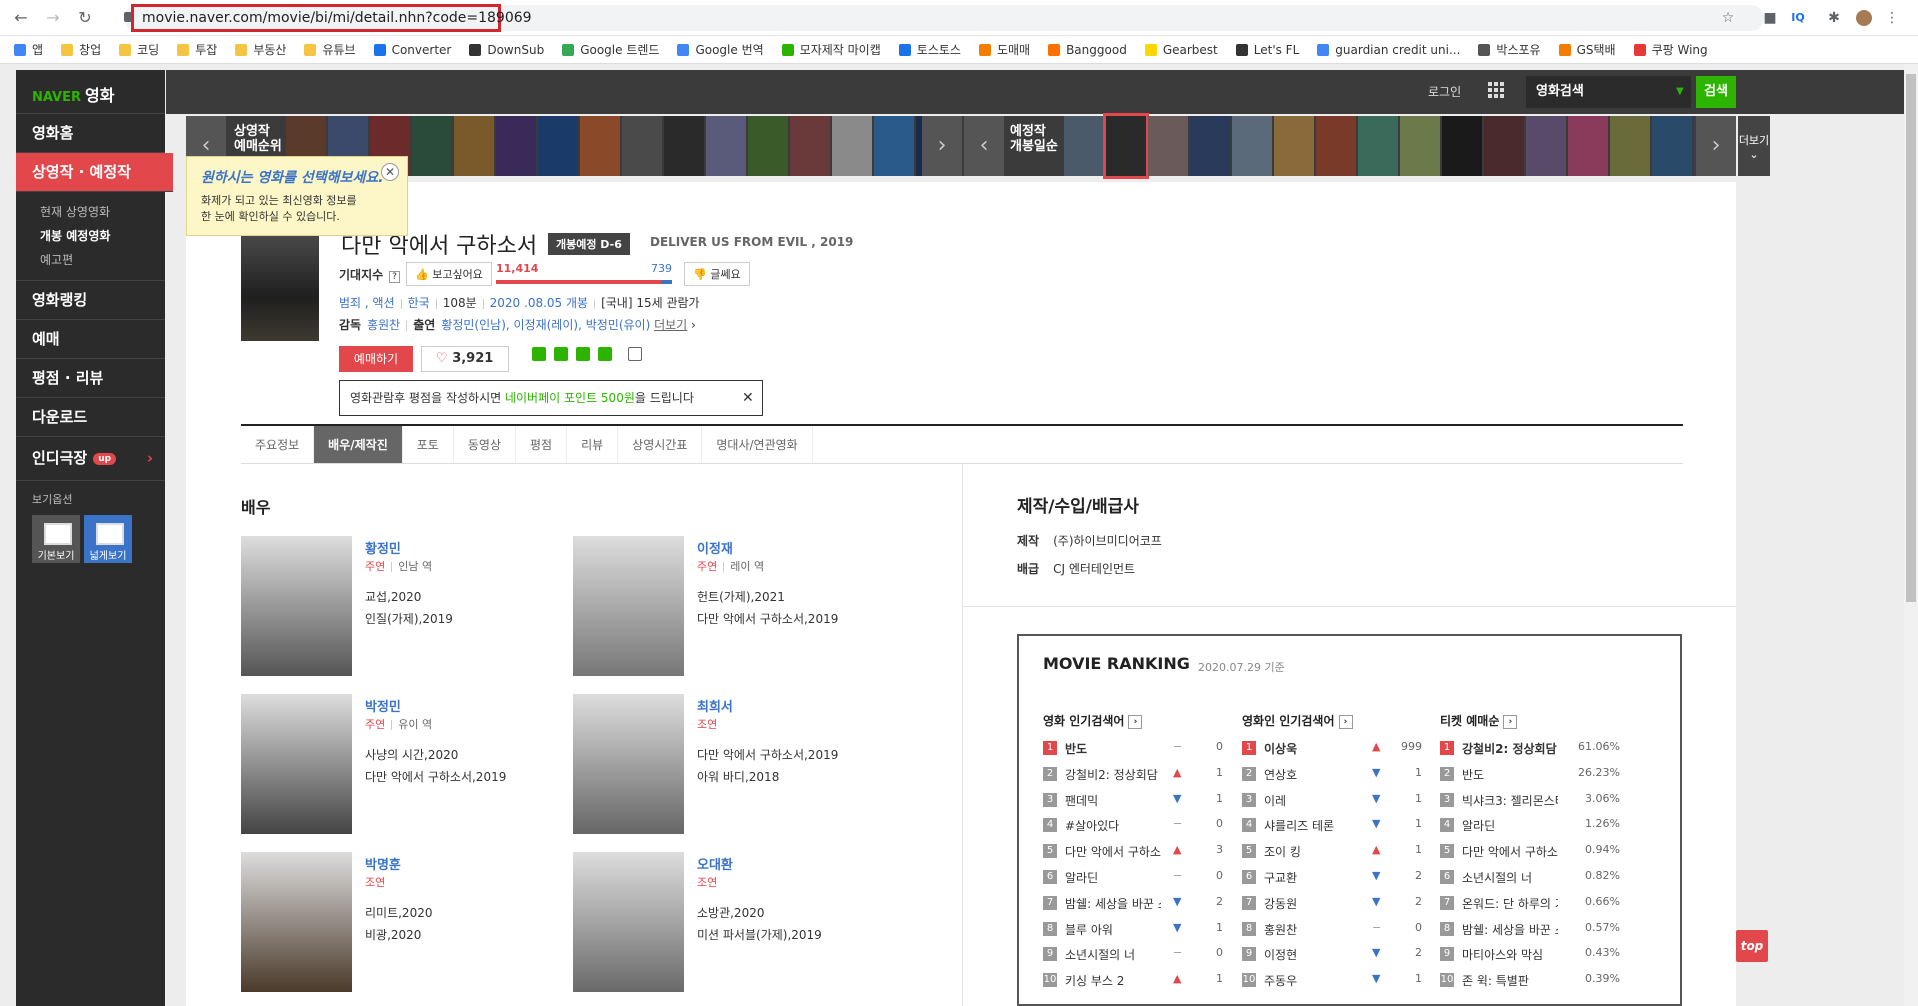 The image size is (1918, 1006). What do you see at coordinates (1133, 778) in the screenshot?
I see `ranking-row: 2 강철비2: 정상회담 ▲ 1` at bounding box center [1133, 778].